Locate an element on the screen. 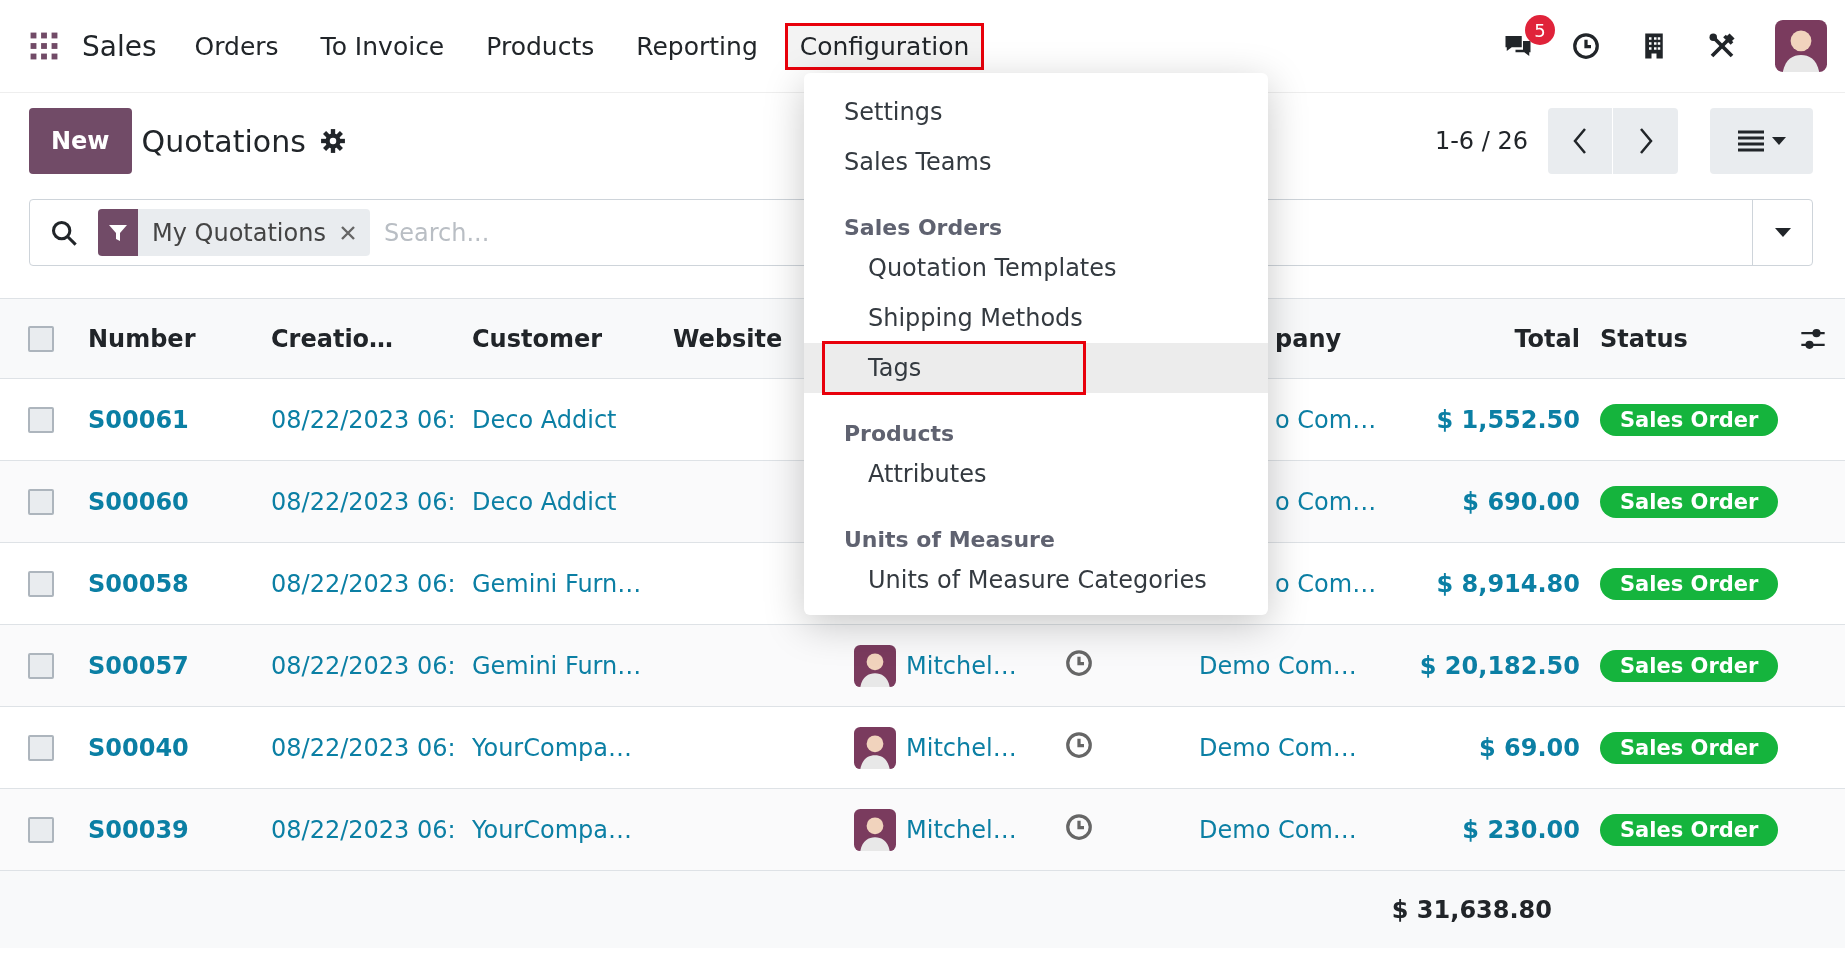  order-number: S00058 is located at coordinates (179, 583).